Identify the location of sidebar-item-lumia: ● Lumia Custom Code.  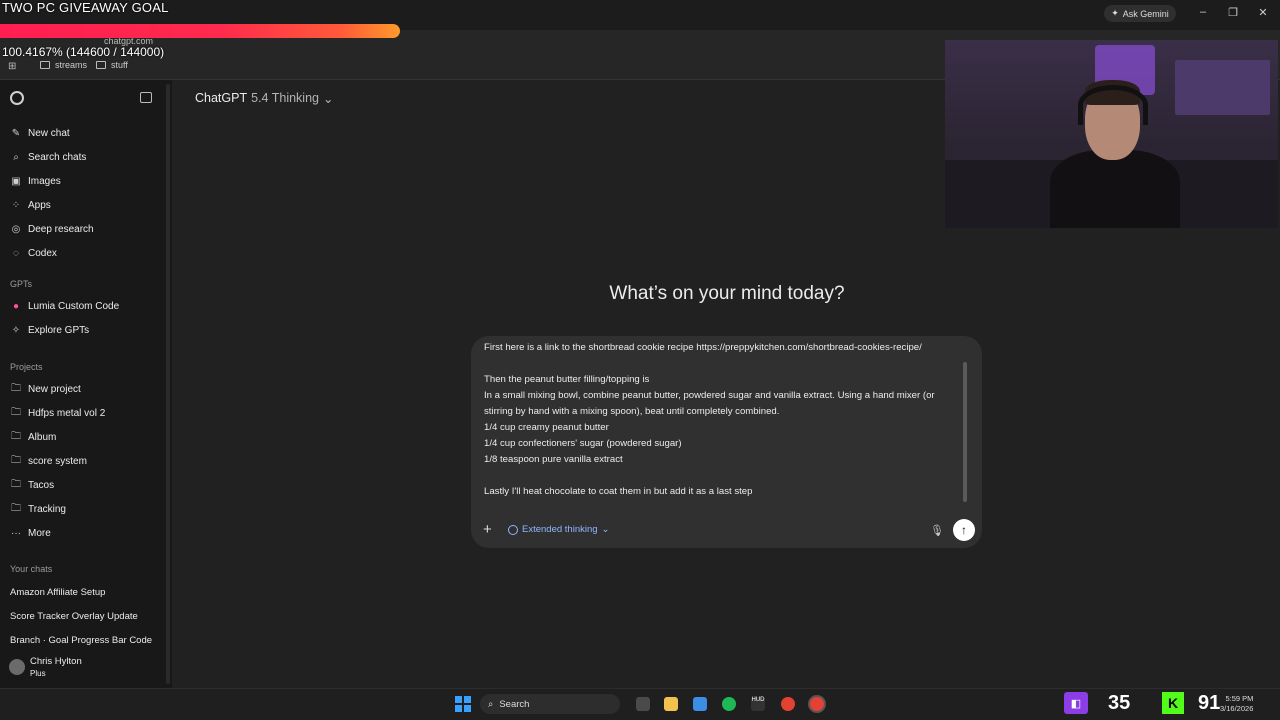
(64, 306).